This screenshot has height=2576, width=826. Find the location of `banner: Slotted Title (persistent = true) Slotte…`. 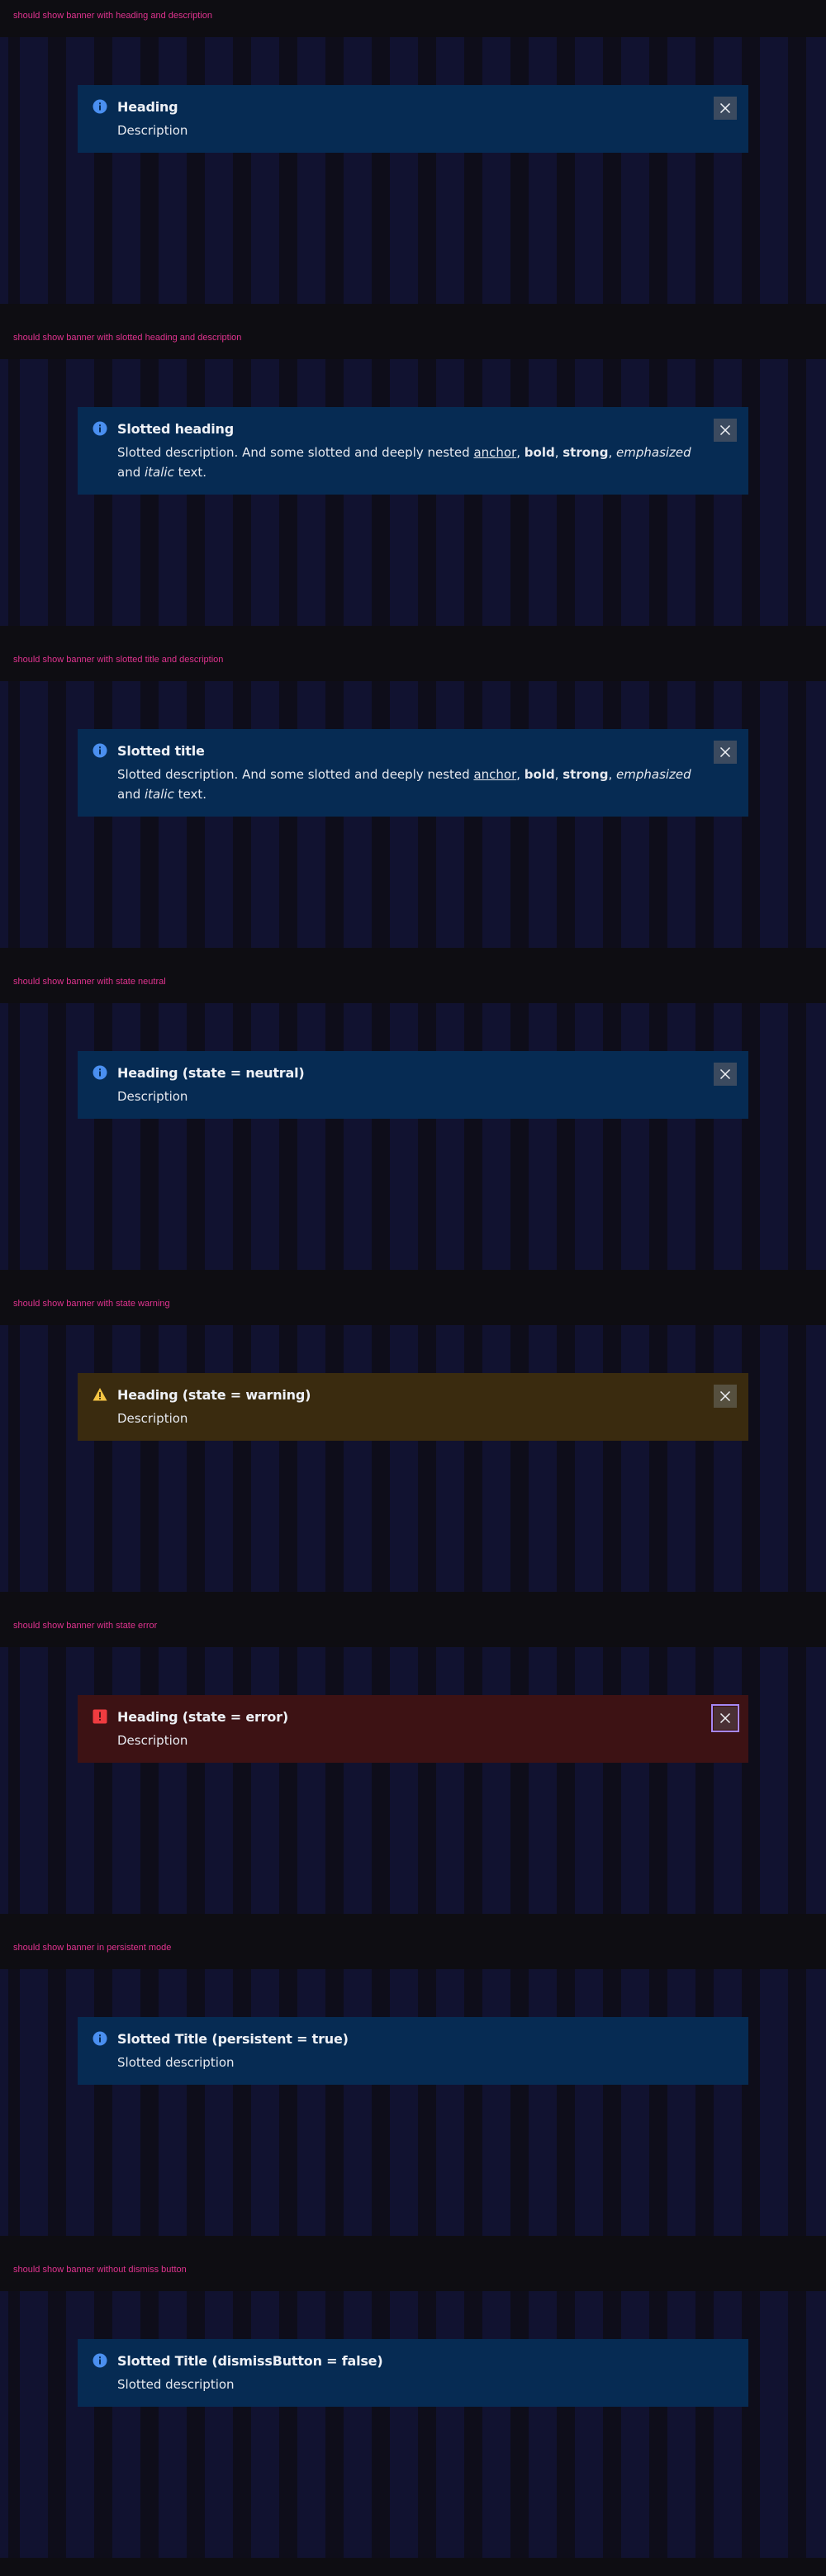

banner: Slotted Title (persistent = true) Slotte… is located at coordinates (413, 2051).